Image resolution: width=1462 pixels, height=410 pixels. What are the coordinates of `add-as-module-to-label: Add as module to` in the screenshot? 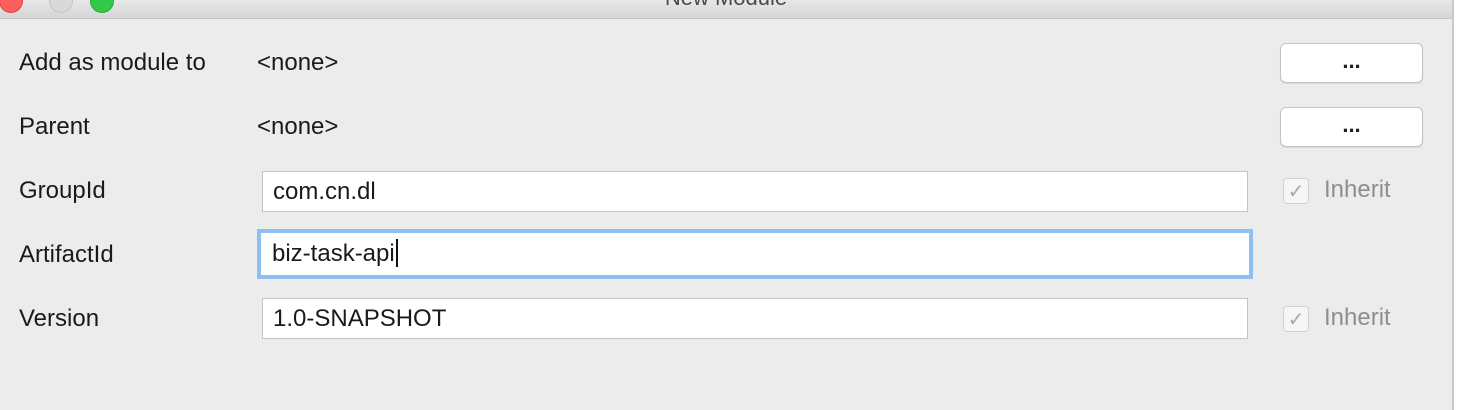 It's located at (112, 62).